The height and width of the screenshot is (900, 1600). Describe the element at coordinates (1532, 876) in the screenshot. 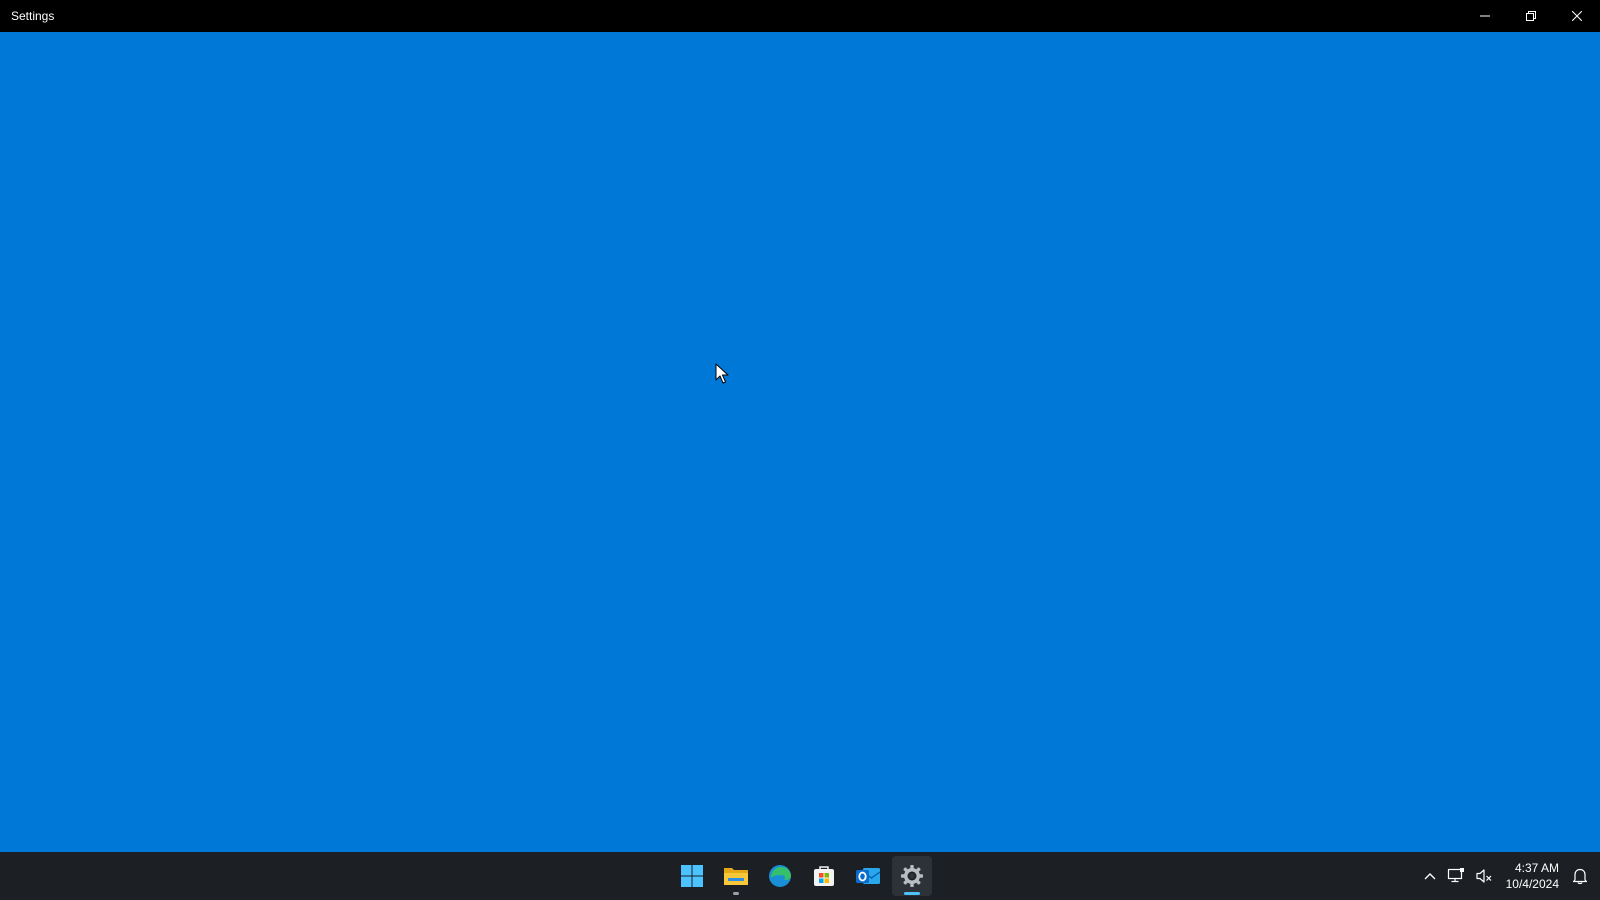

I see `taskbar-clock: 4:37 AM 10/4/2024` at that location.